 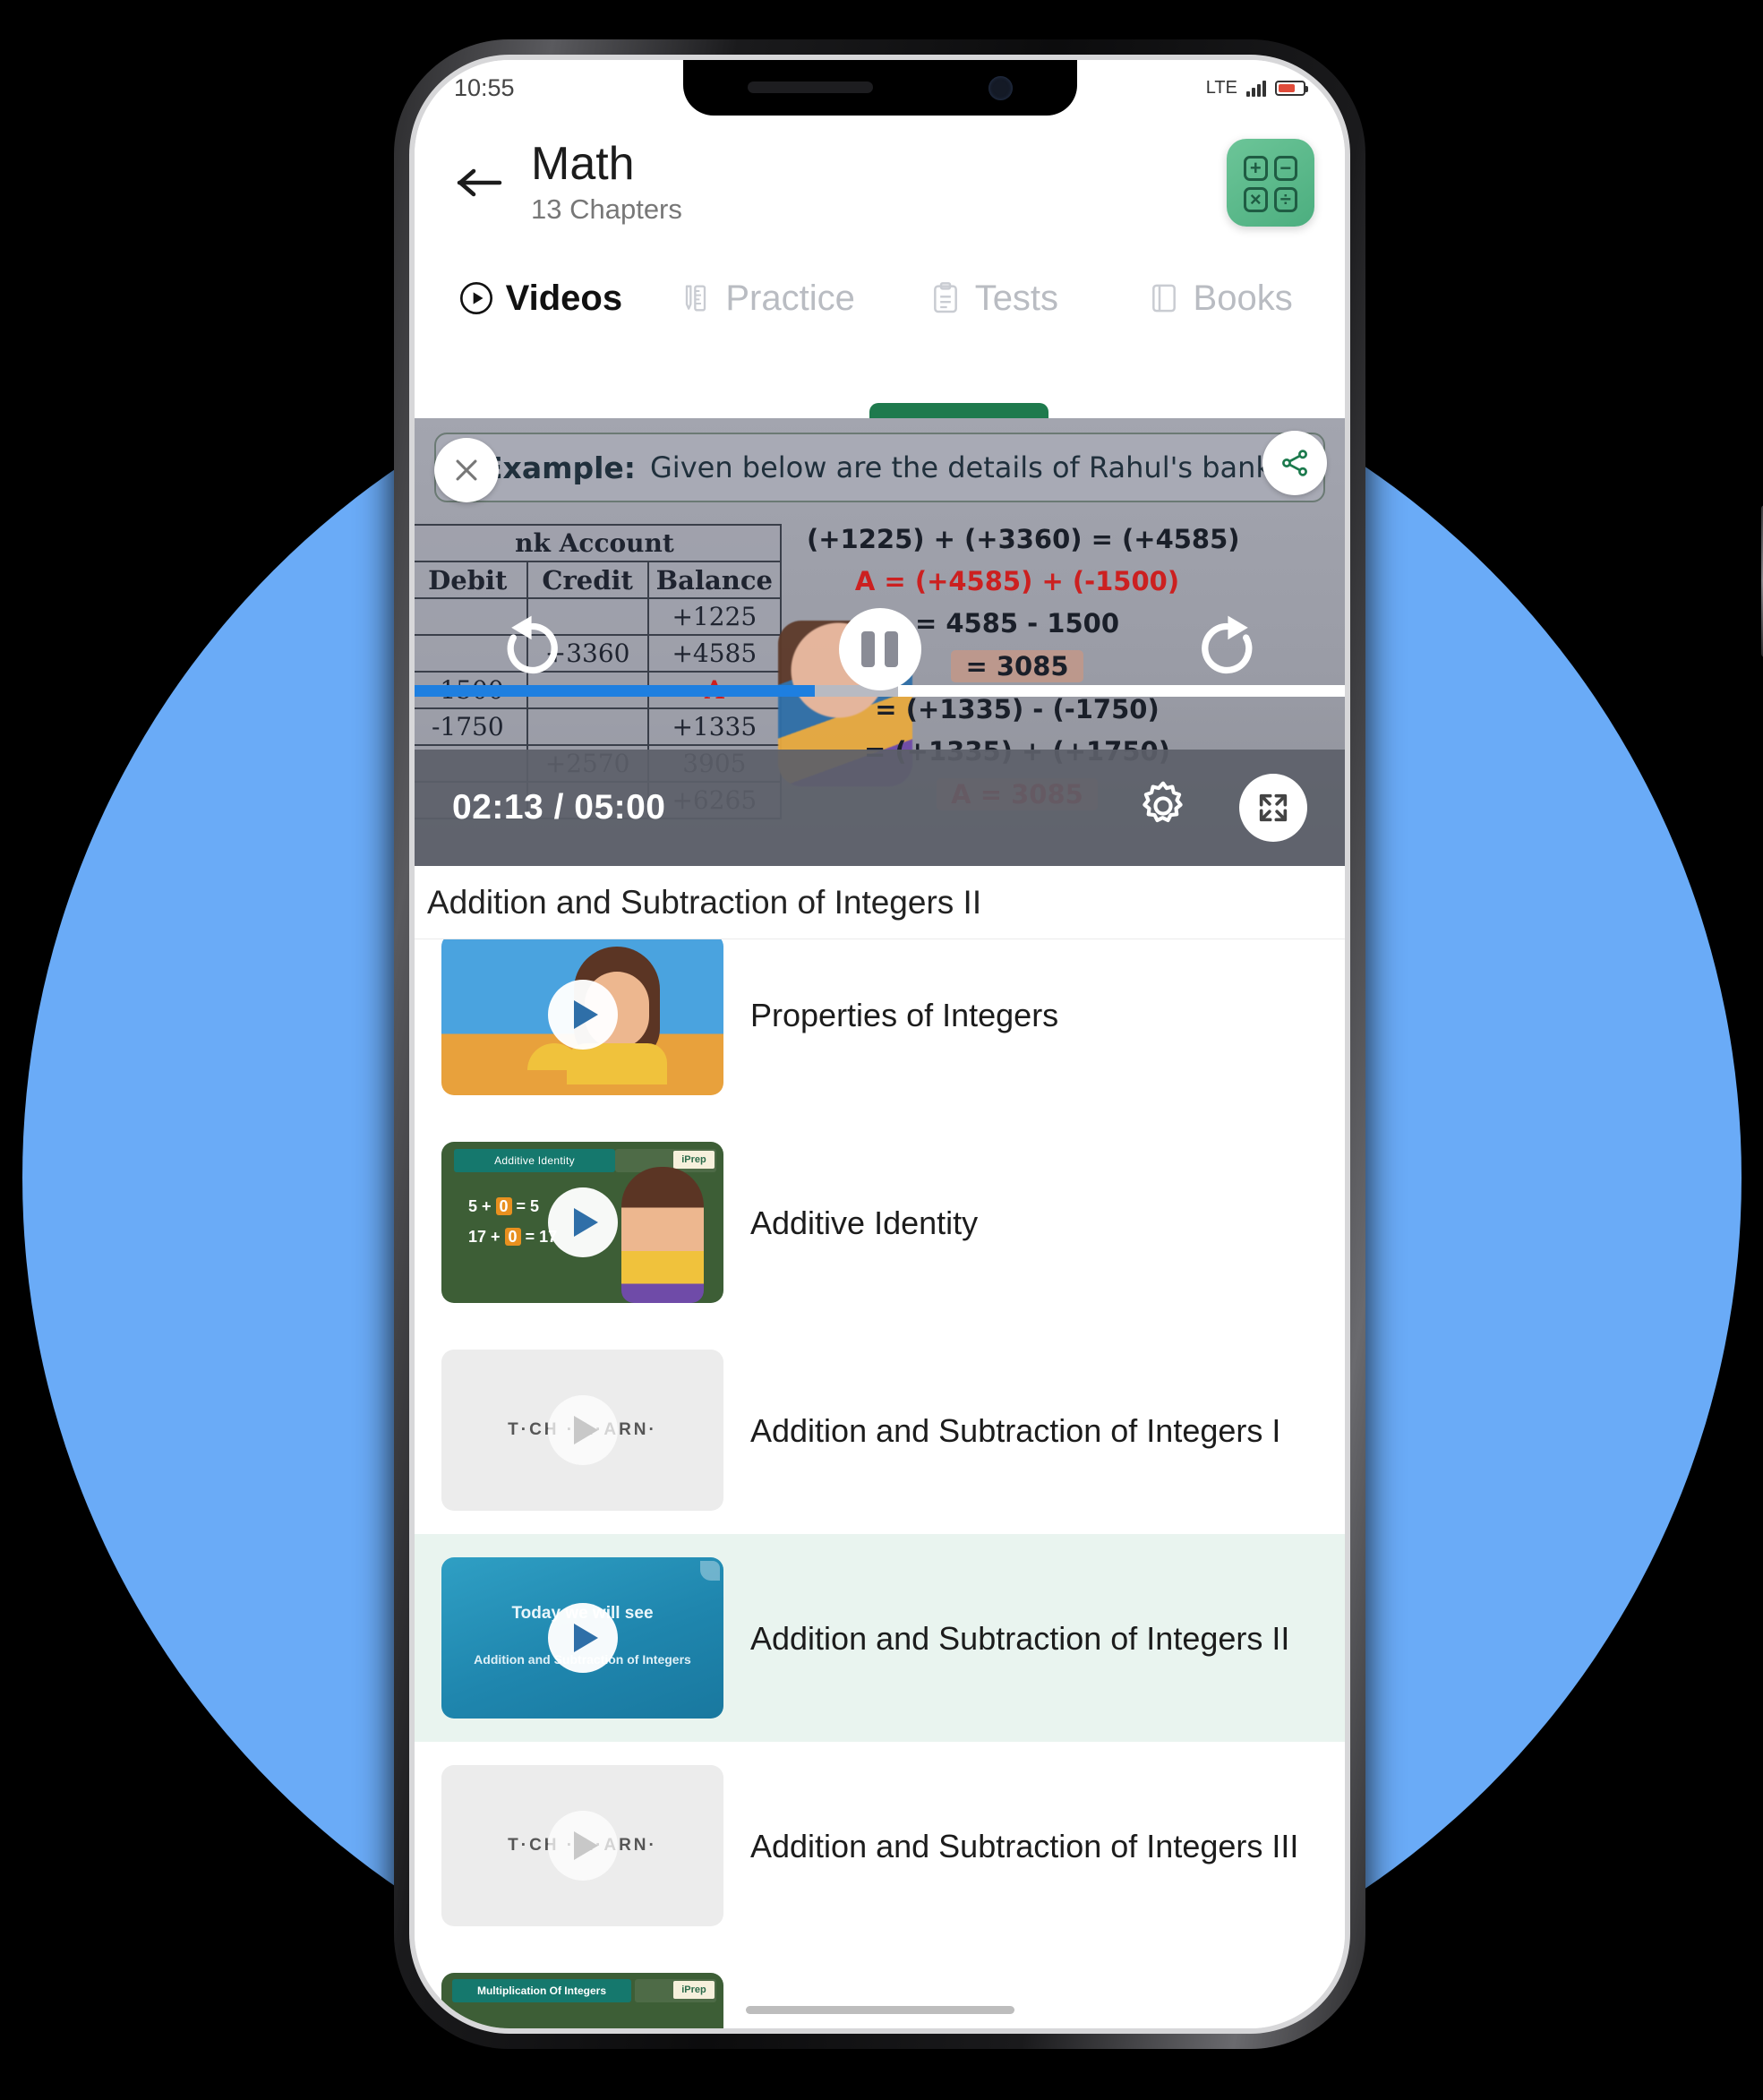 I want to click on front-camera, so click(x=1000, y=88).